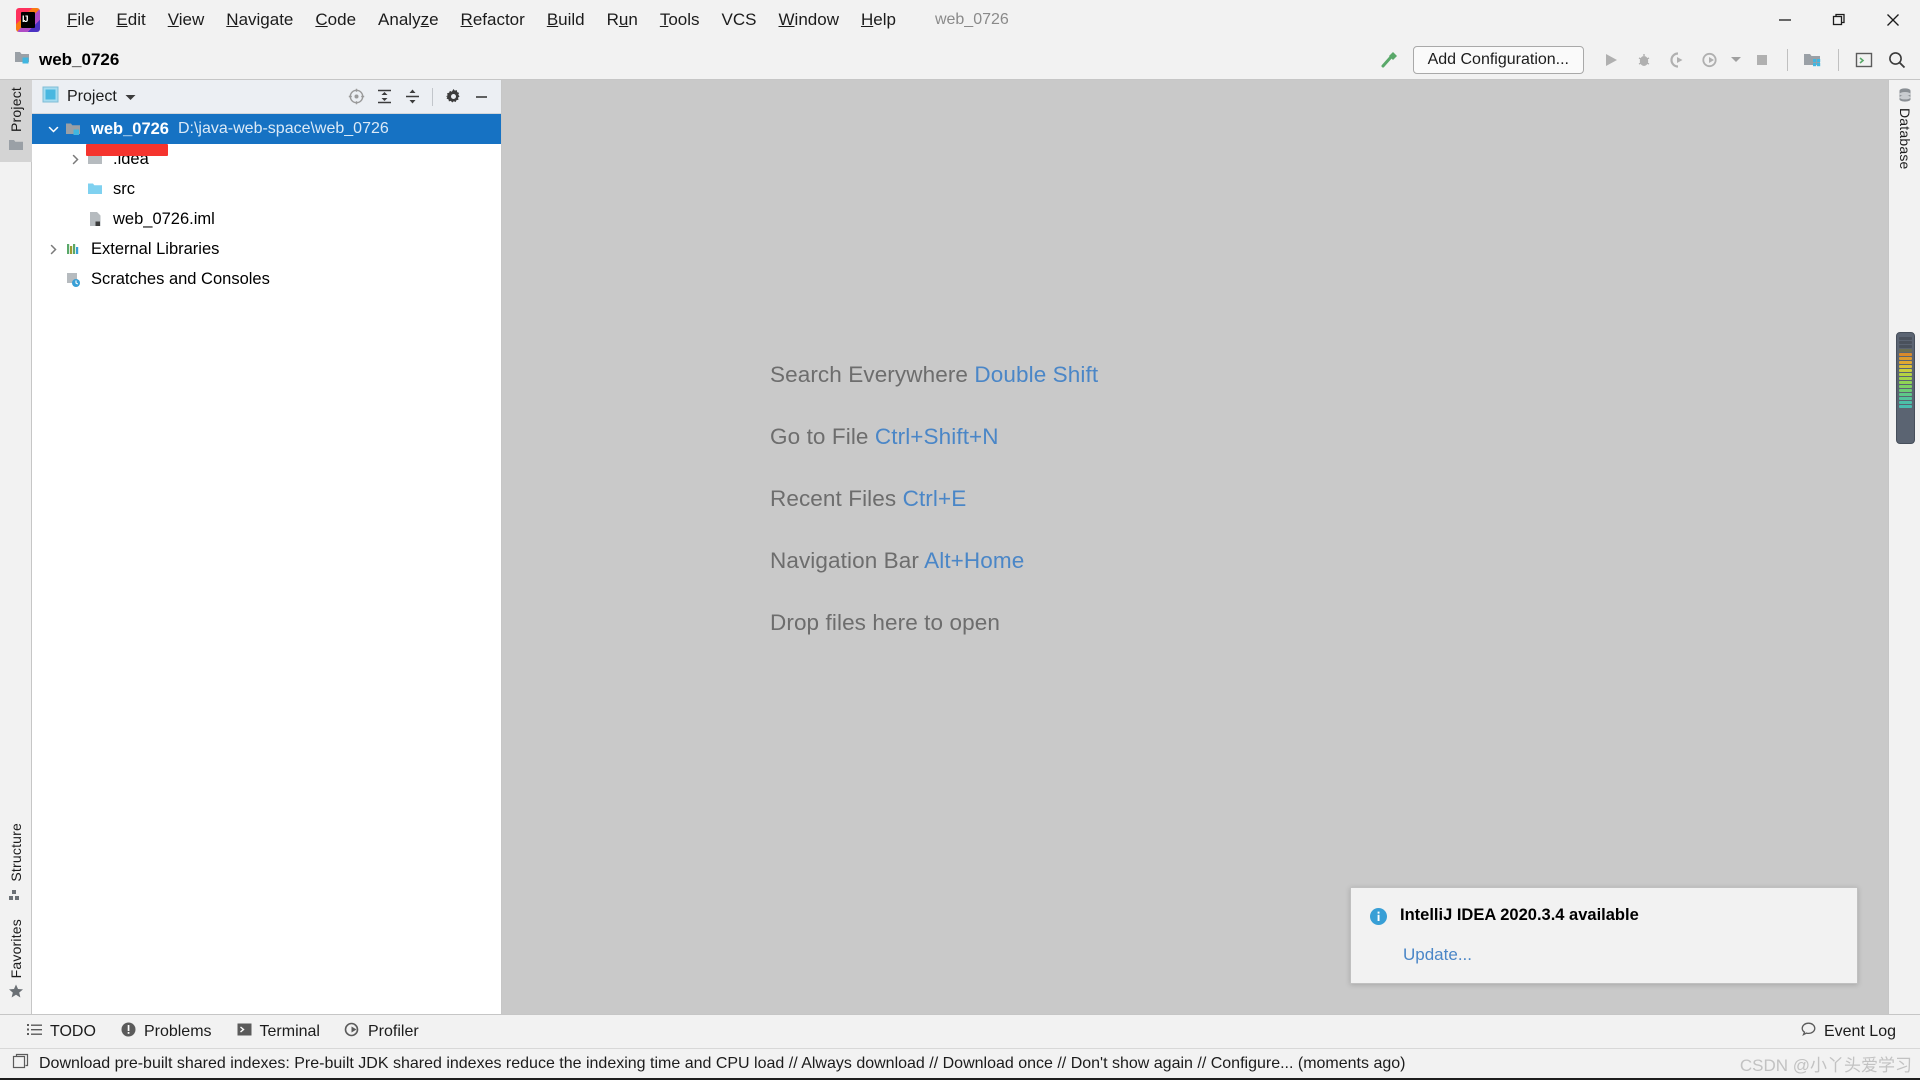 This screenshot has width=1920, height=1080. Describe the element at coordinates (73, 1031) in the screenshot. I see `status-bar-todo-label: TODO` at that location.